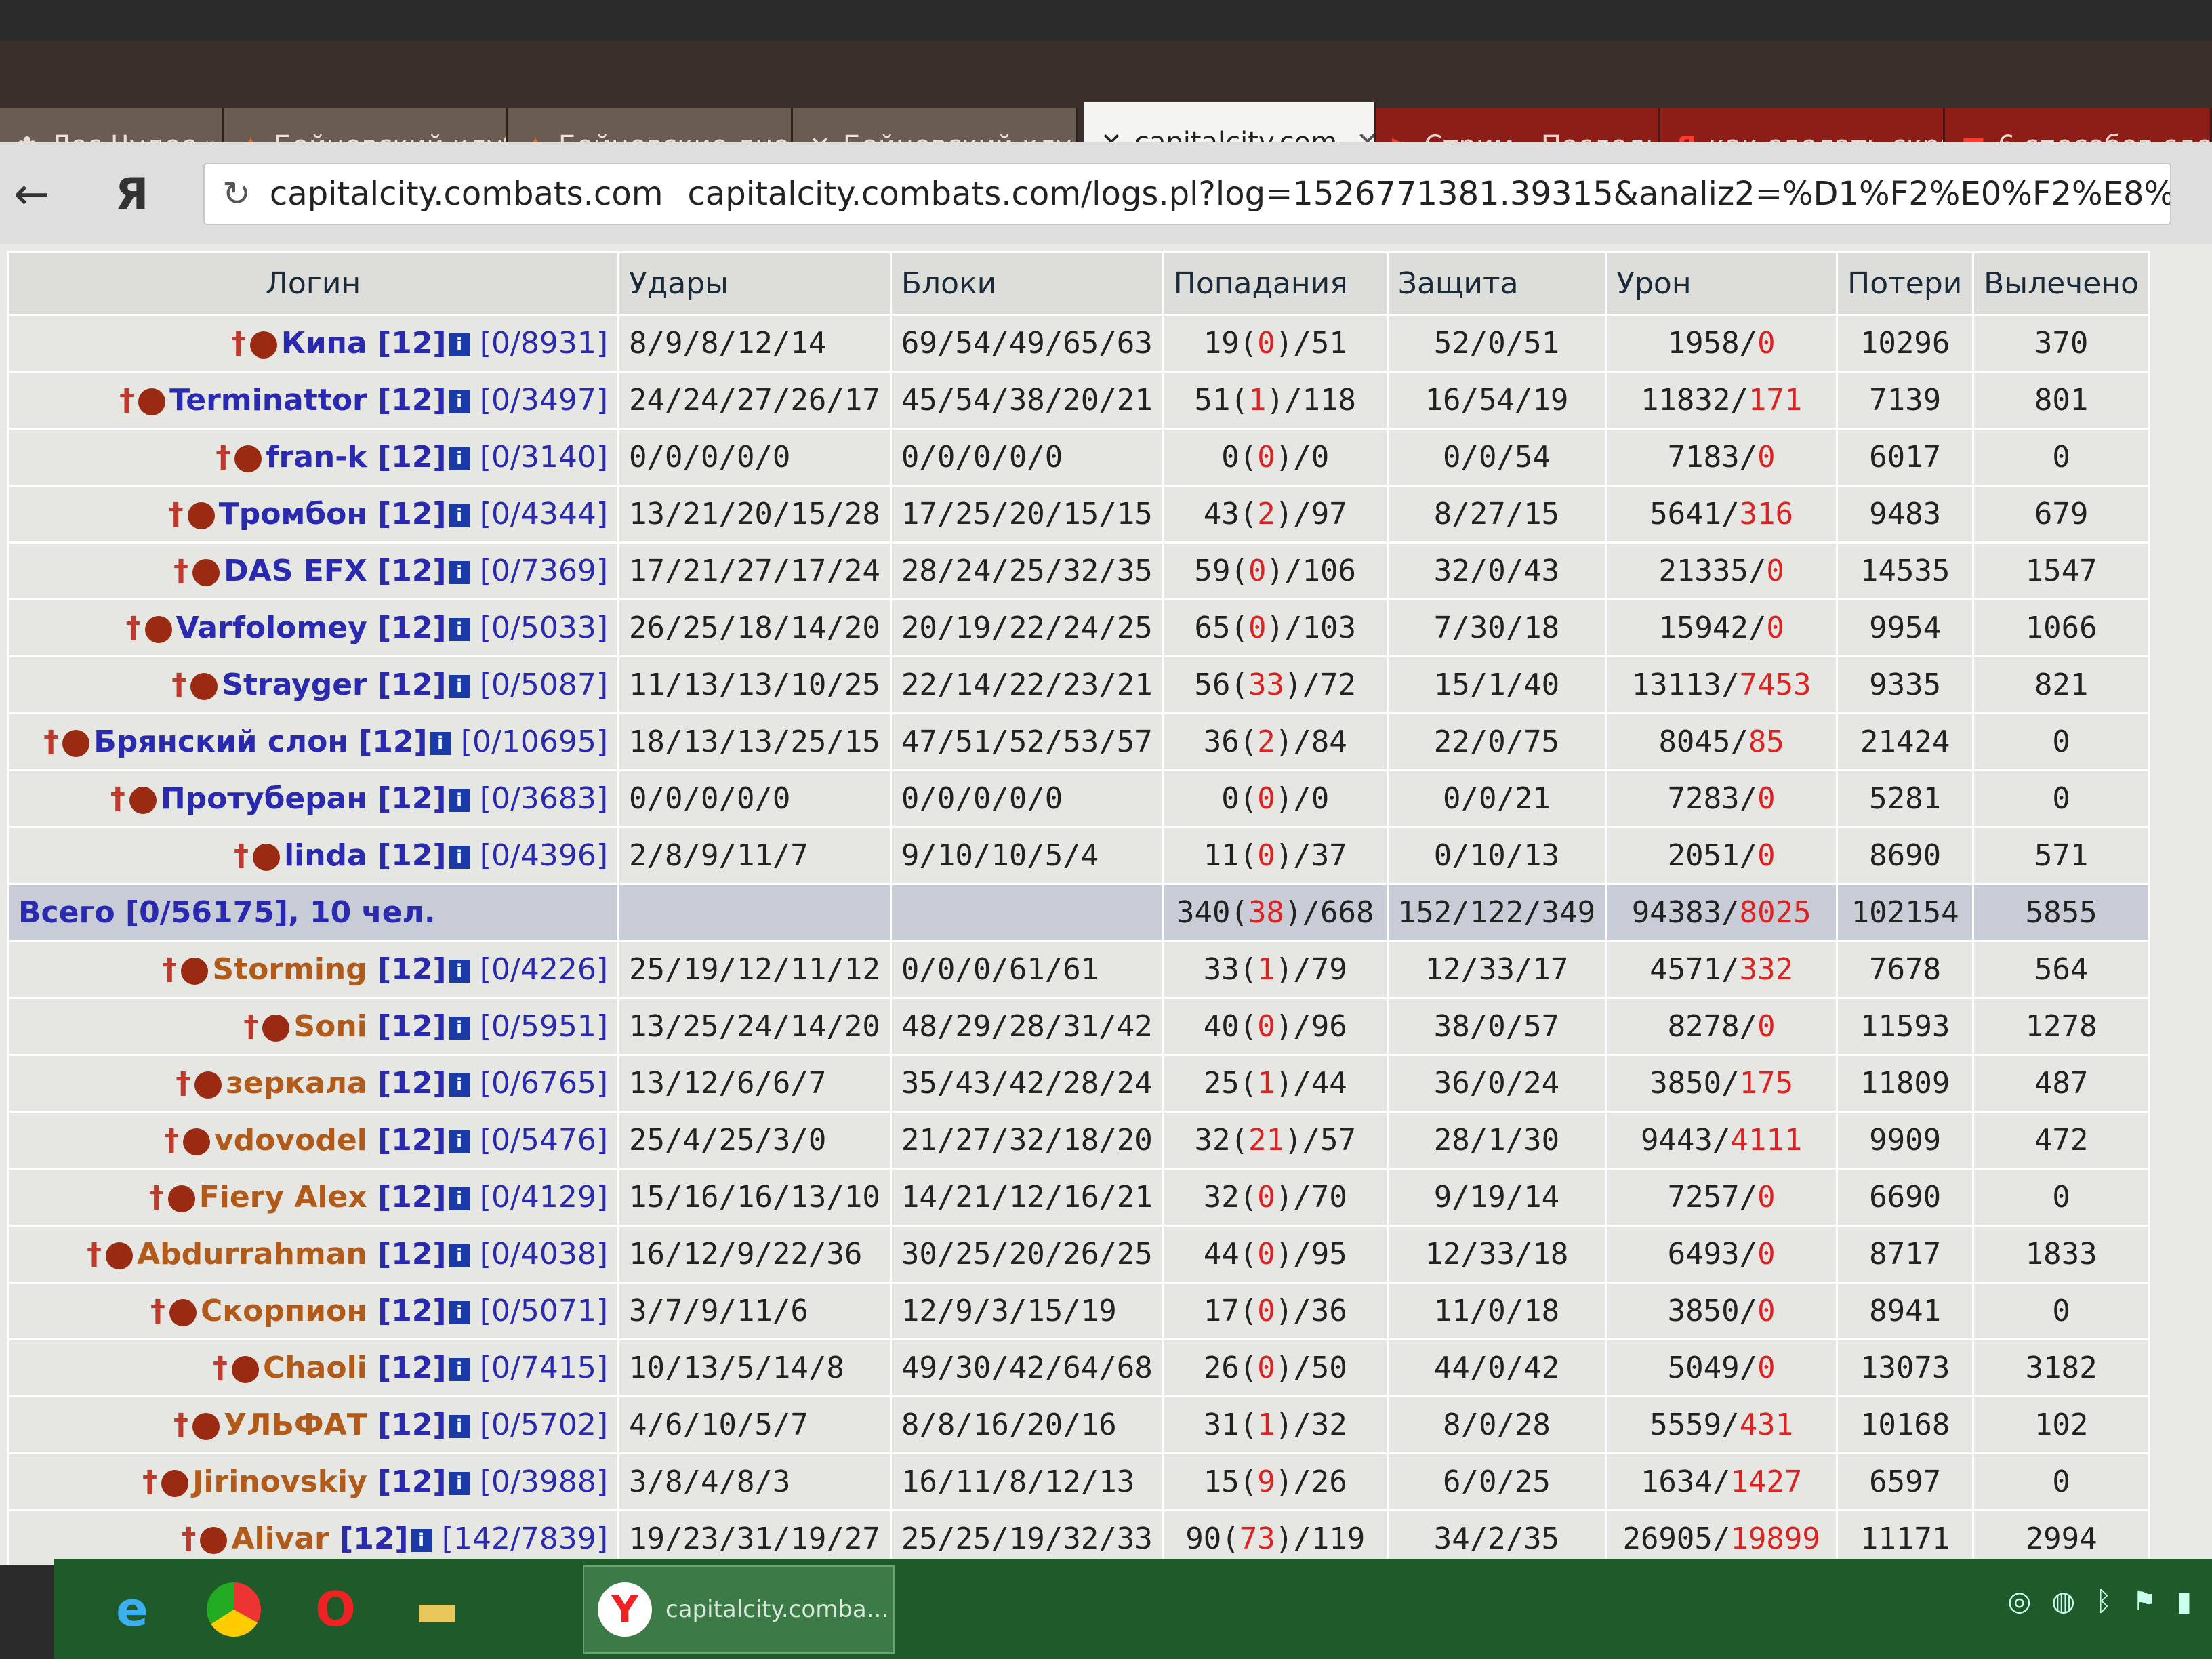 The image size is (2212, 1659). Describe the element at coordinates (2184, 1602) in the screenshot. I see `battery-icon: ▮` at that location.